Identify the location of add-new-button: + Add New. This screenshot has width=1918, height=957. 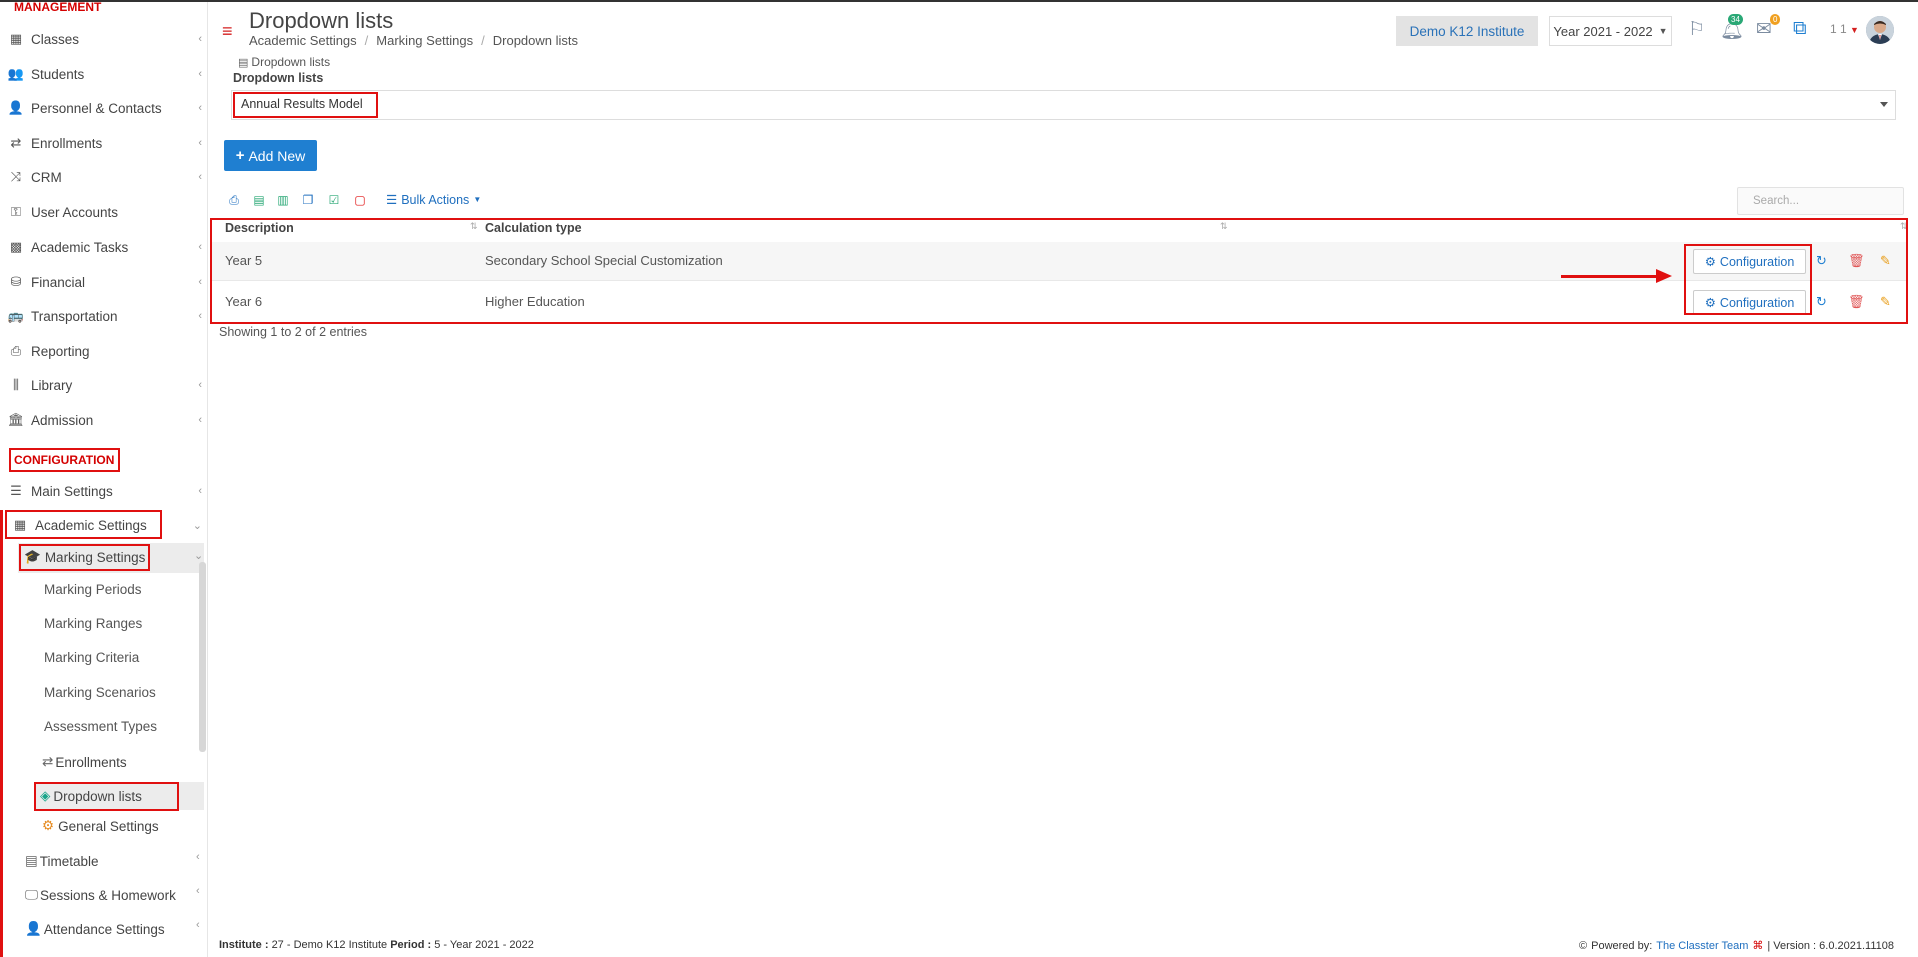
(270, 155).